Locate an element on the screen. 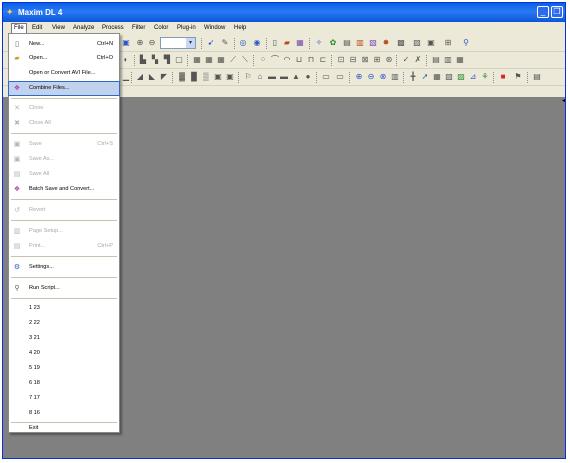  recent-file-1: 1 23 is located at coordinates (64, 308).